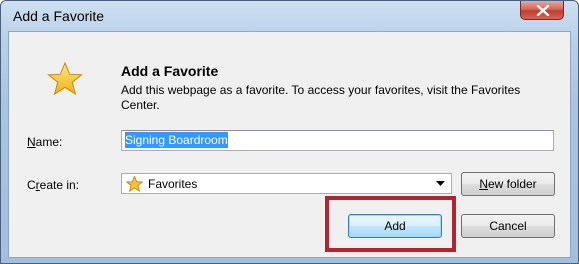 The image size is (579, 264). I want to click on close-x-icon, so click(543, 10).